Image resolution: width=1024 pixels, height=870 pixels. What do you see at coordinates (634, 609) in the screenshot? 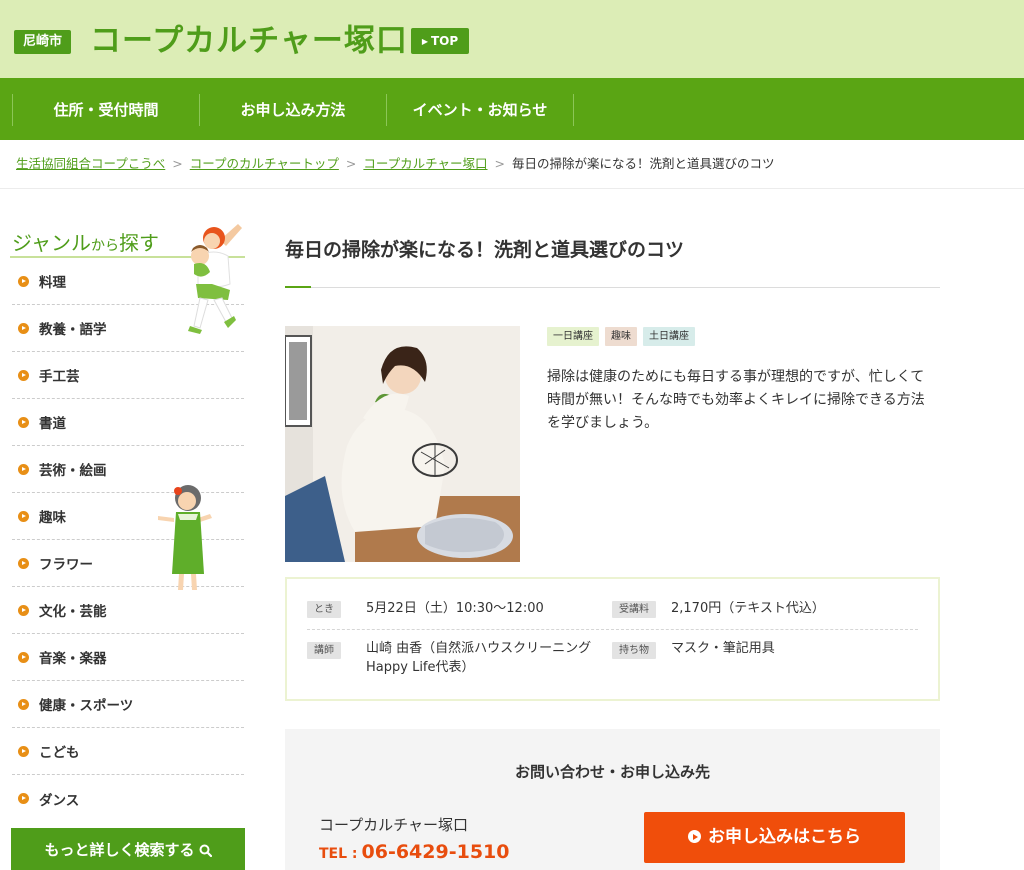
I see `info-label-fee: 受講料` at bounding box center [634, 609].